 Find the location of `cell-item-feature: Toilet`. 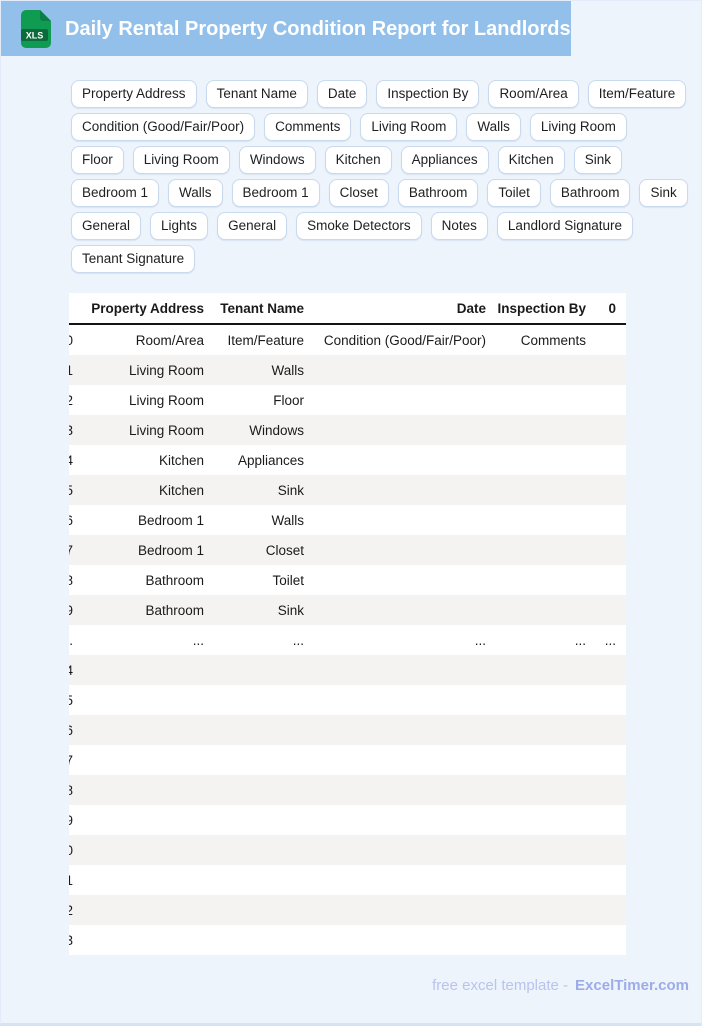

cell-item-feature: Toilet is located at coordinates (288, 580).